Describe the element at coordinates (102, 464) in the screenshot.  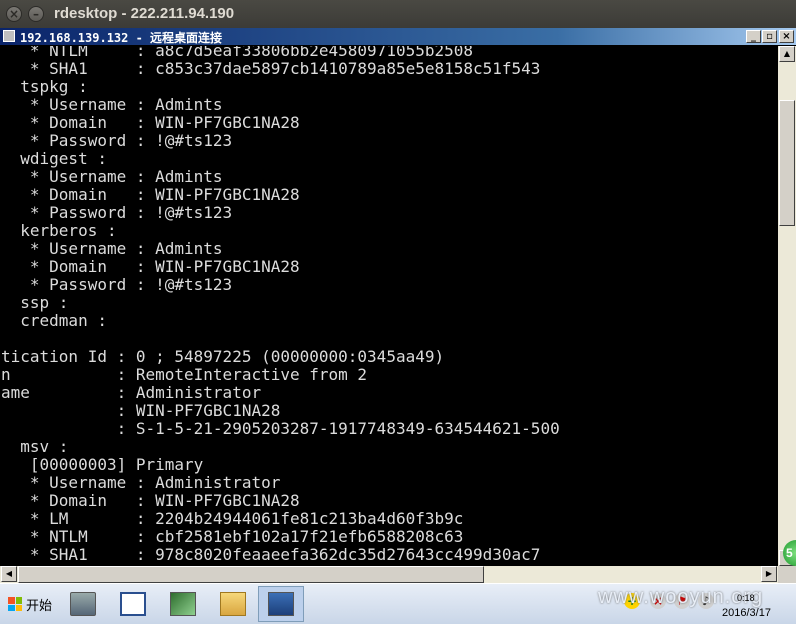
I see `console-line: [00000003] Primary` at that location.